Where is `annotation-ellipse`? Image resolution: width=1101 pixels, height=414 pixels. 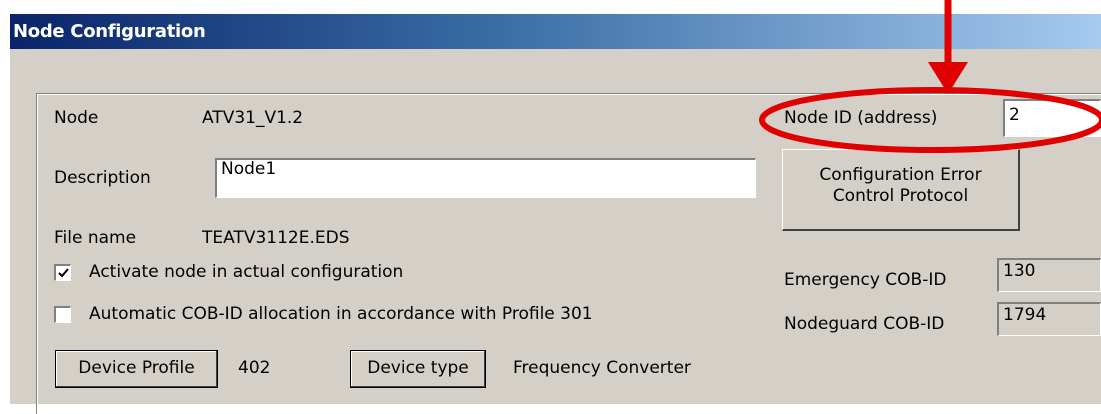
annotation-ellipse is located at coordinates (930, 120).